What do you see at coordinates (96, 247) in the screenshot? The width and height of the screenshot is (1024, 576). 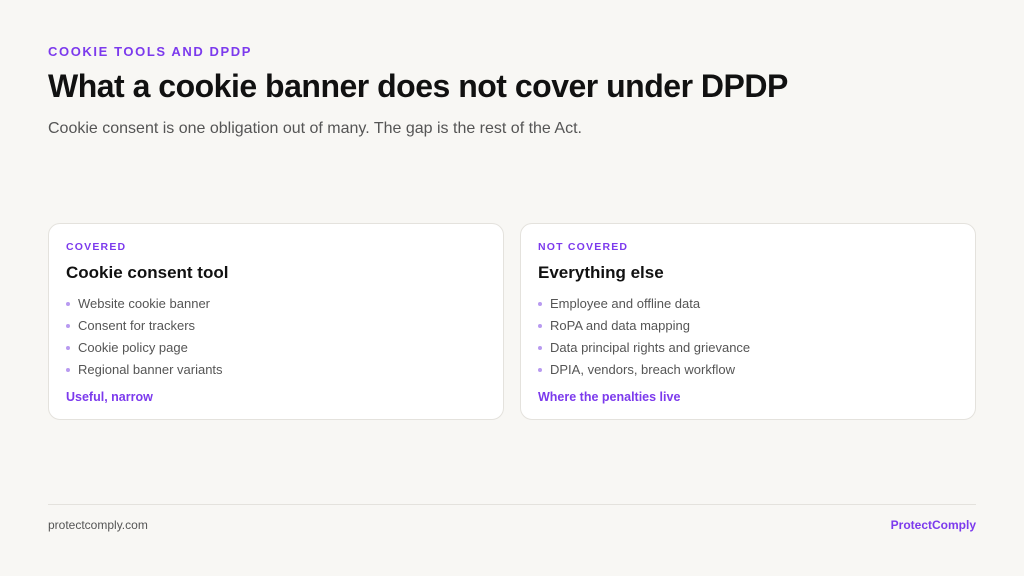 I see `card-tag: COVERED` at bounding box center [96, 247].